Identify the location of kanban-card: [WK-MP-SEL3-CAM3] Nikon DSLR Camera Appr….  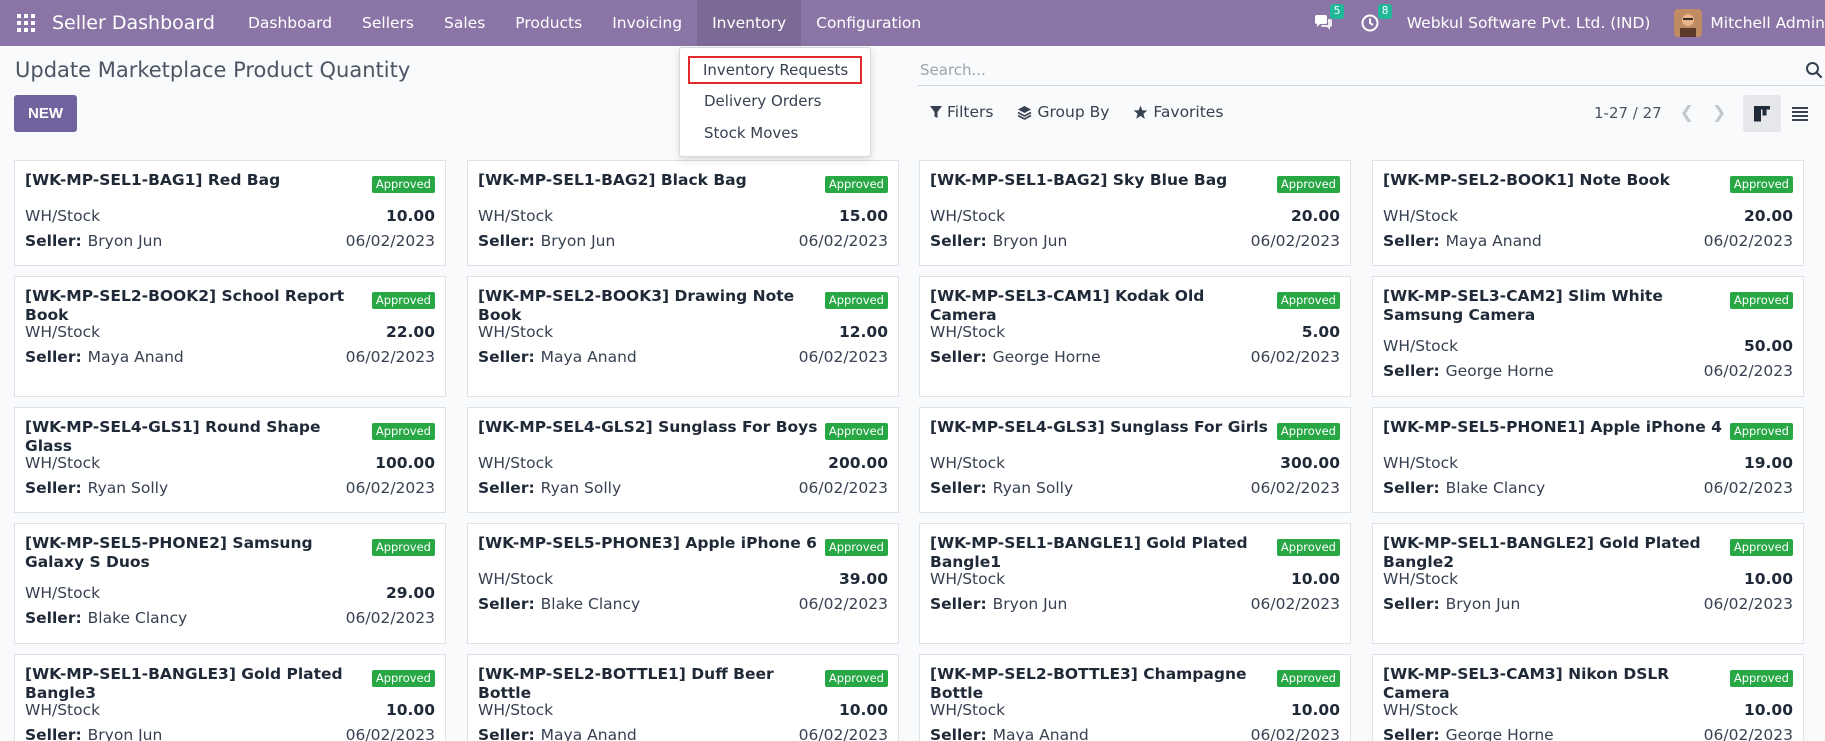
(1588, 697).